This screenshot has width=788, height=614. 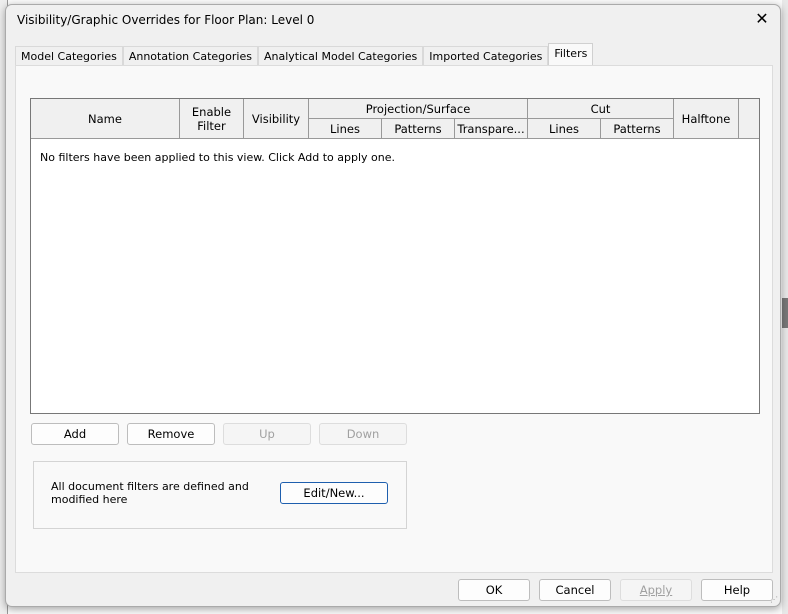 What do you see at coordinates (737, 590) in the screenshot?
I see `help-button: Help` at bounding box center [737, 590].